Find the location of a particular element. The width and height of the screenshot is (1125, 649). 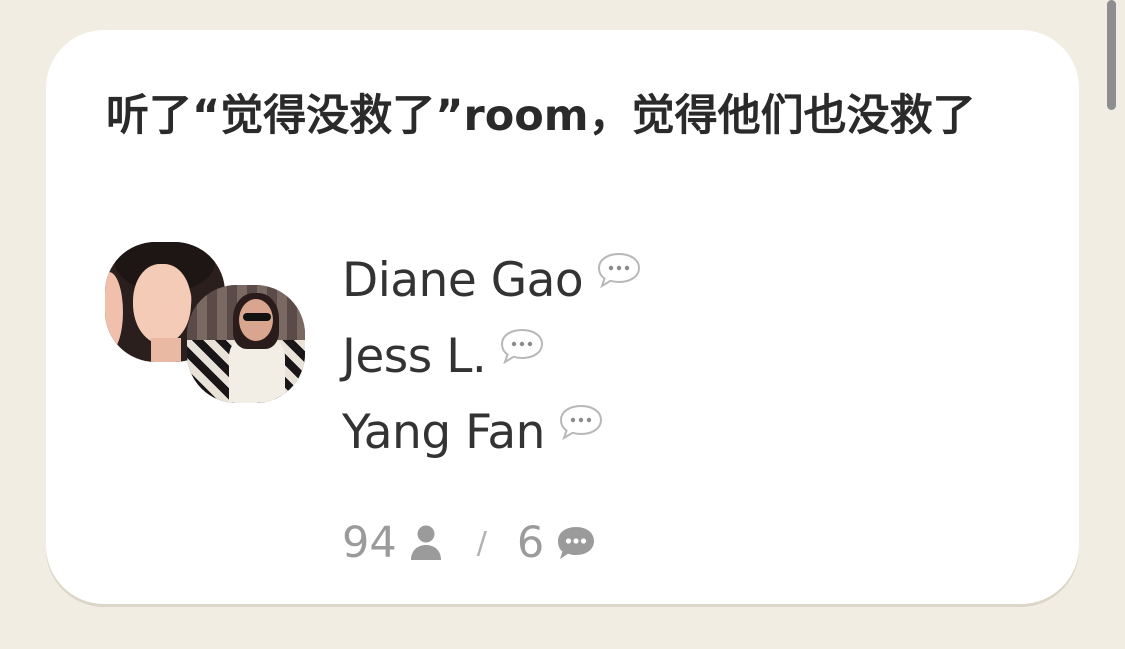

speaker-count: 6 is located at coordinates (530, 543).